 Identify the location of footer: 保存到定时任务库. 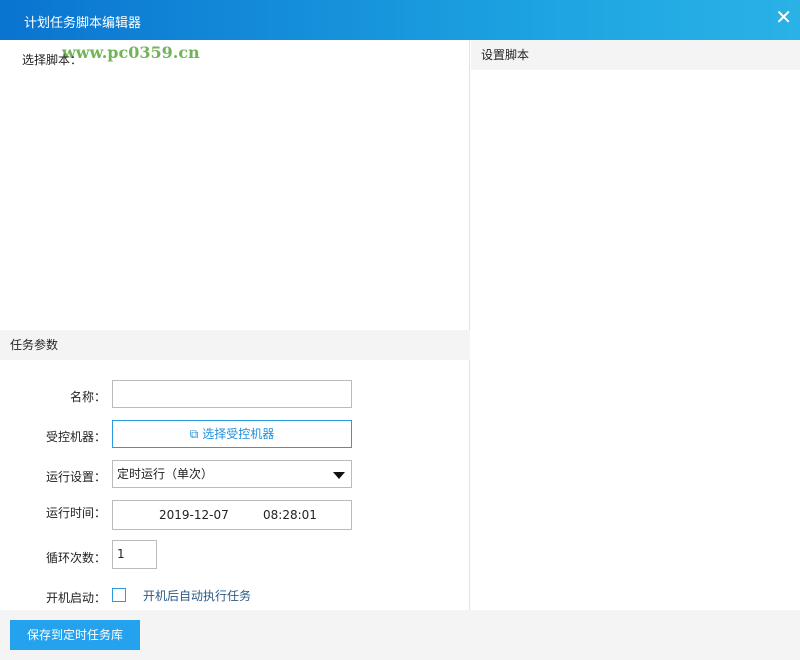
(400, 635).